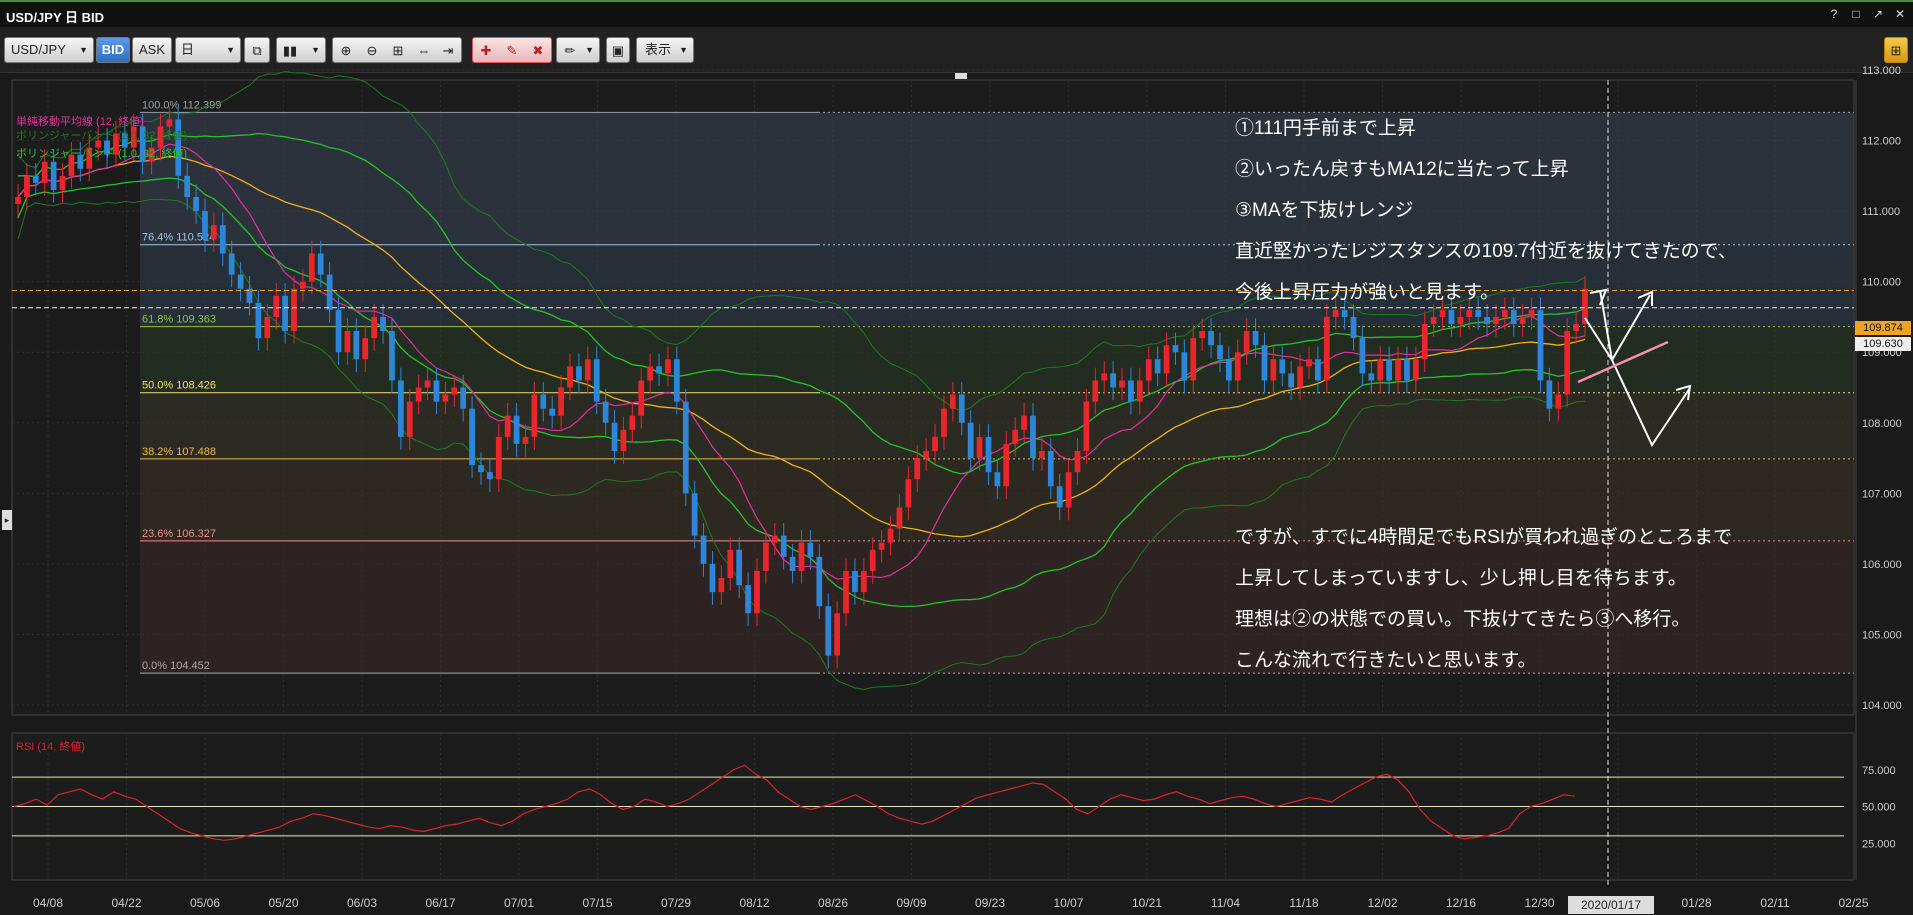 The height and width of the screenshot is (915, 1913). Describe the element at coordinates (126, 903) in the screenshot. I see `x-tick-label: 04/22` at that location.